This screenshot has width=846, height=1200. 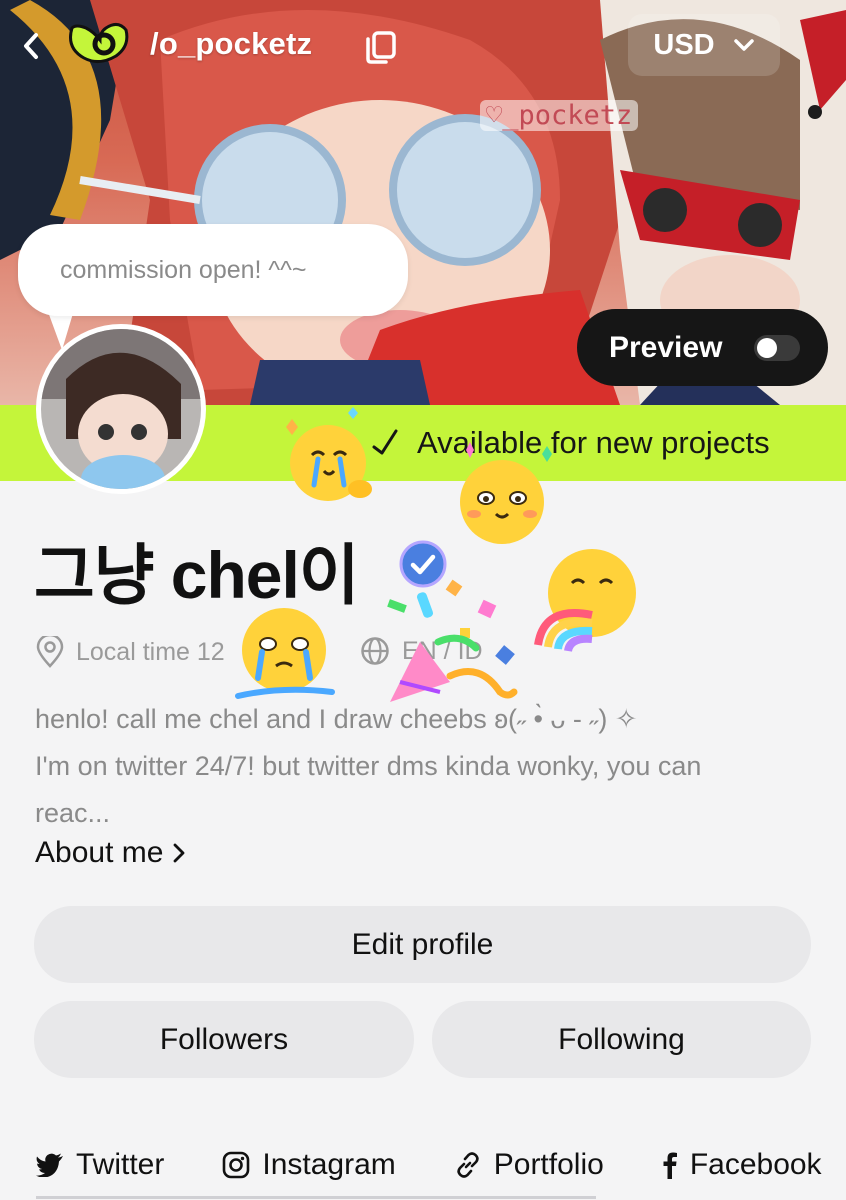 What do you see at coordinates (548, 1164) in the screenshot?
I see `social-label: Portfolio` at bounding box center [548, 1164].